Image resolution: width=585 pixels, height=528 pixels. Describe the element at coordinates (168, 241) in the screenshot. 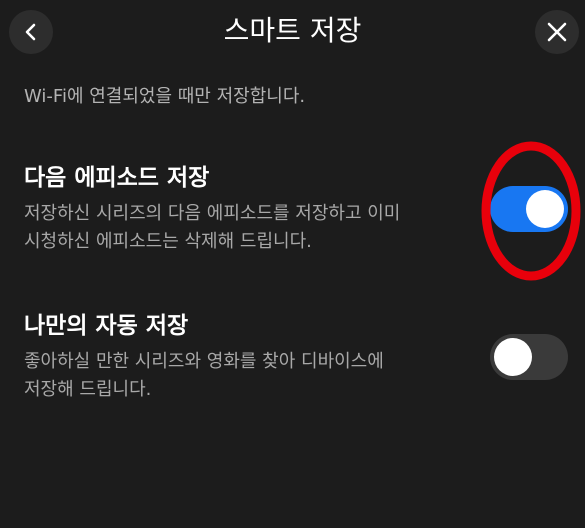

I see `setting-description-line: 시청하신 에피소드는 삭제해 드립니다.` at that location.